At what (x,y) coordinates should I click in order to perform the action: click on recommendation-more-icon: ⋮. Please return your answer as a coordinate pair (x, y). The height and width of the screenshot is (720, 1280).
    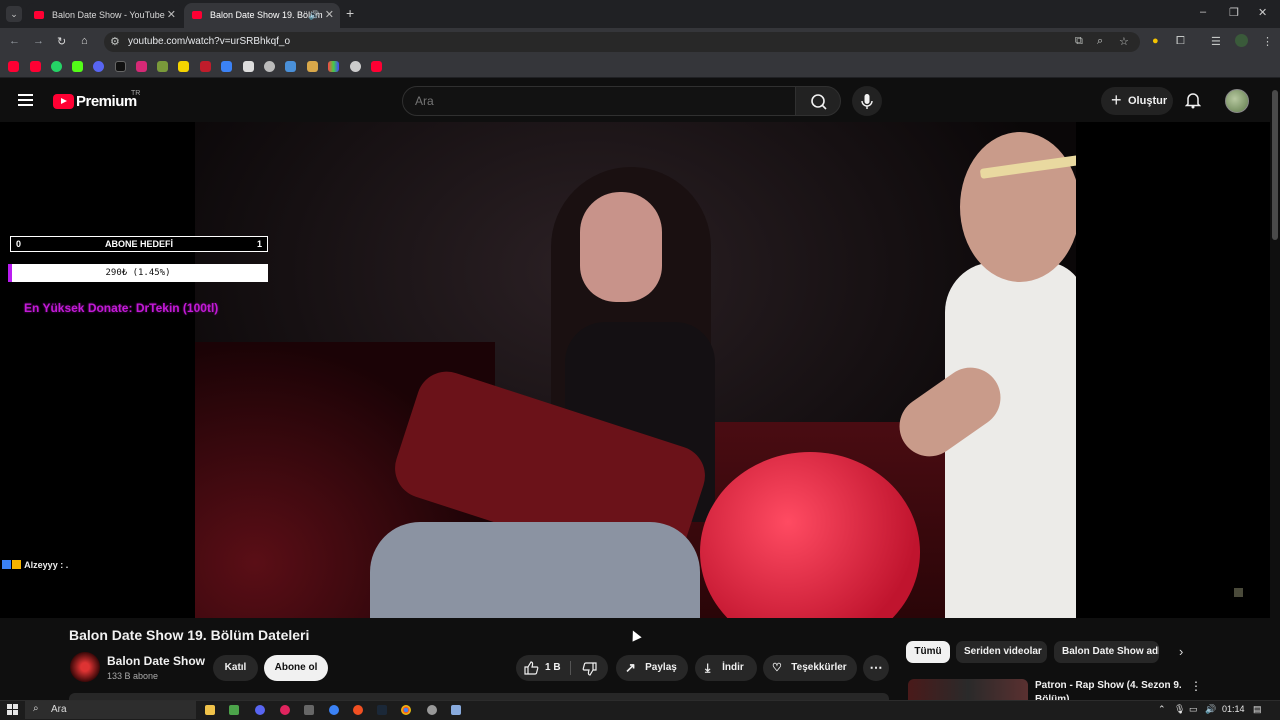
    Looking at the image, I should click on (1196, 686).